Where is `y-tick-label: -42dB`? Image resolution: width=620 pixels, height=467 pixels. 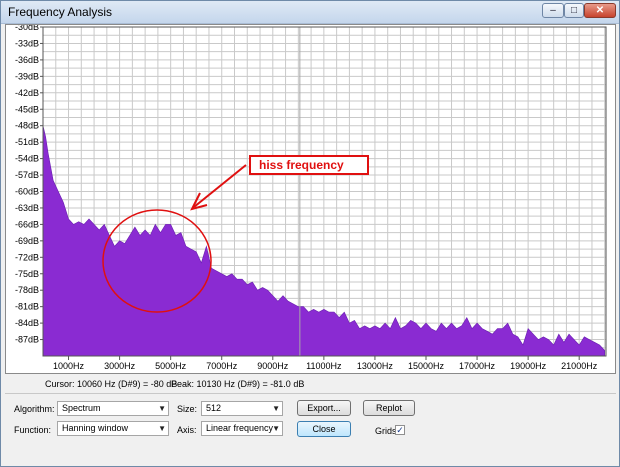
y-tick-label: -42dB is located at coordinates (27, 93).